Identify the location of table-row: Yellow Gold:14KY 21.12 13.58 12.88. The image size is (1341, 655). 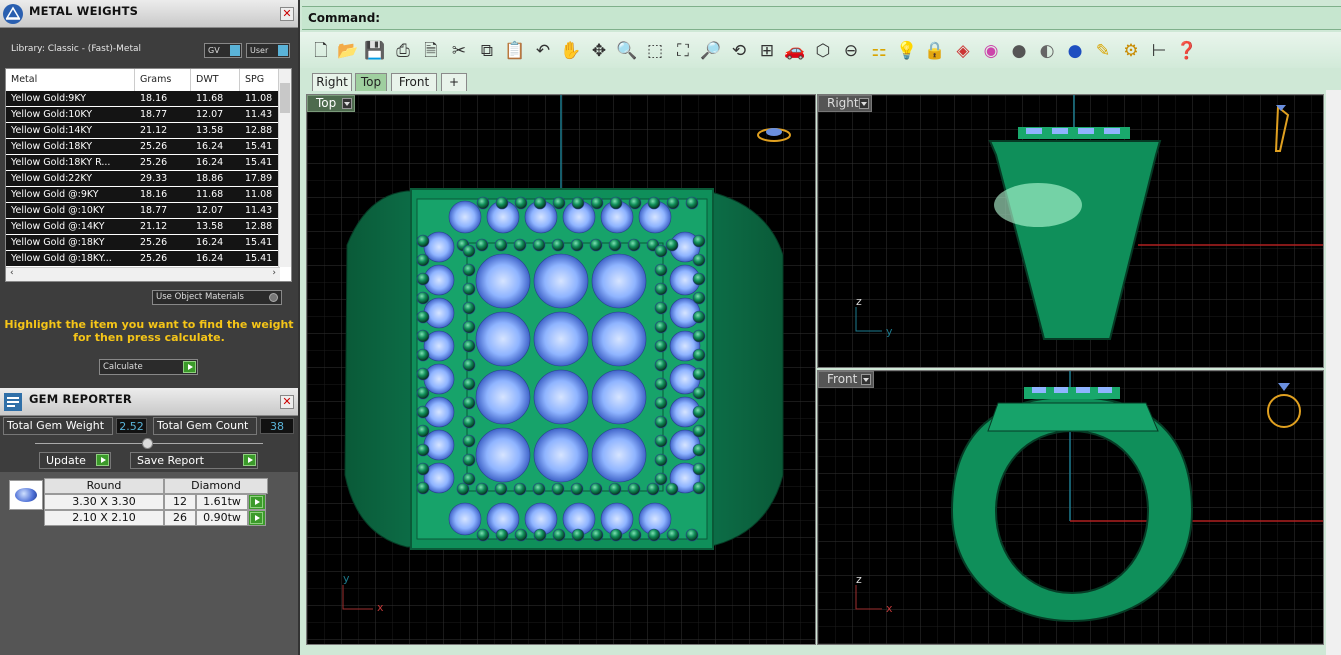
(143, 131).